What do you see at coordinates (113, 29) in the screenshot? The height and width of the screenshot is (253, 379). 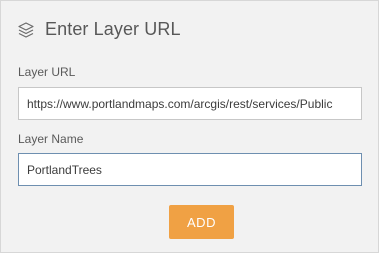 I see `panel-title: Enter Layer URL` at bounding box center [113, 29].